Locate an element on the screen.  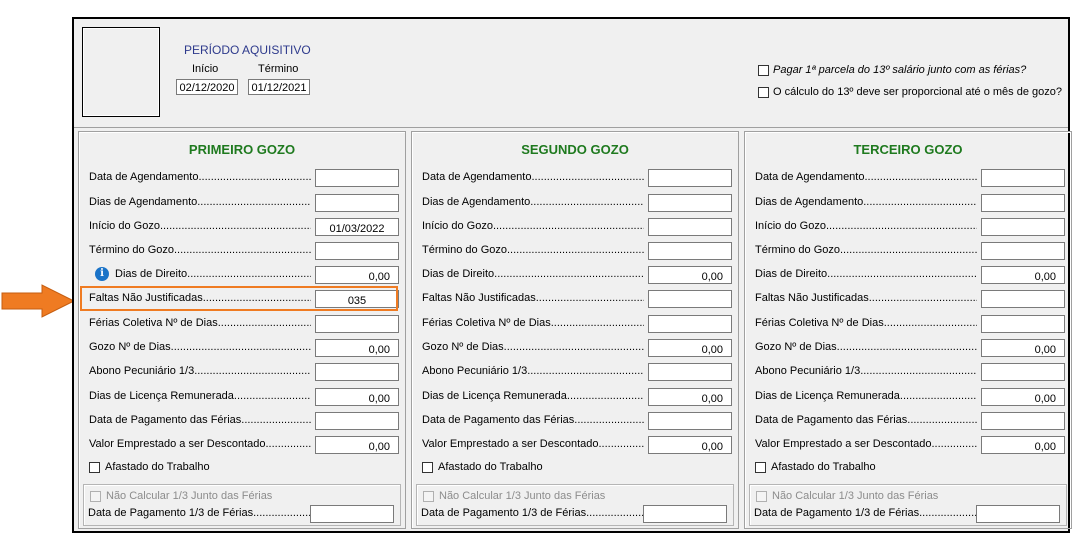
periodo-title: PERÍODO AQUISITIVO is located at coordinates (247, 50).